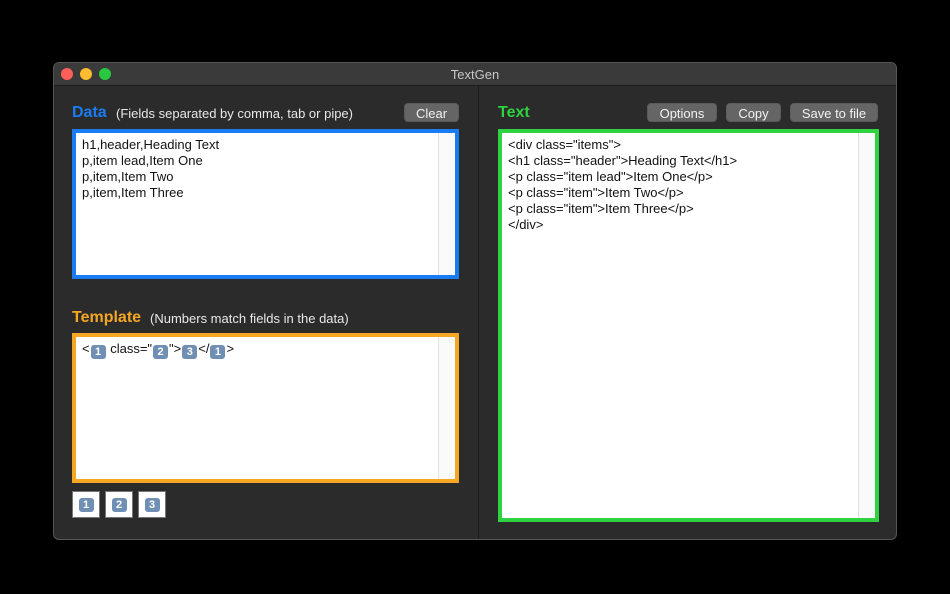 This screenshot has height=594, width=950. I want to click on template-scrollbar, so click(446, 408).